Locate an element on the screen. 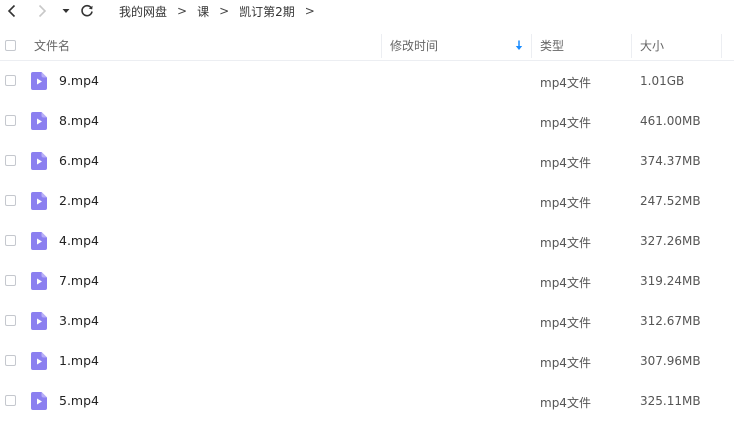  file-size: 374.37MB is located at coordinates (670, 161).